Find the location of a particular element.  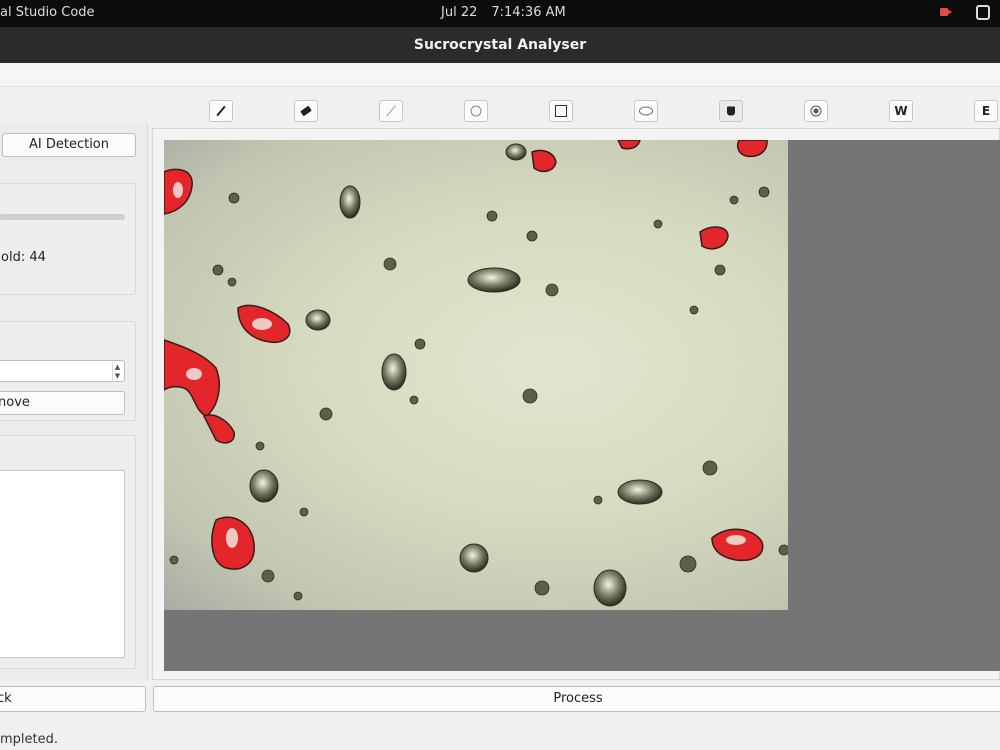

target-icon is located at coordinates (816, 111).